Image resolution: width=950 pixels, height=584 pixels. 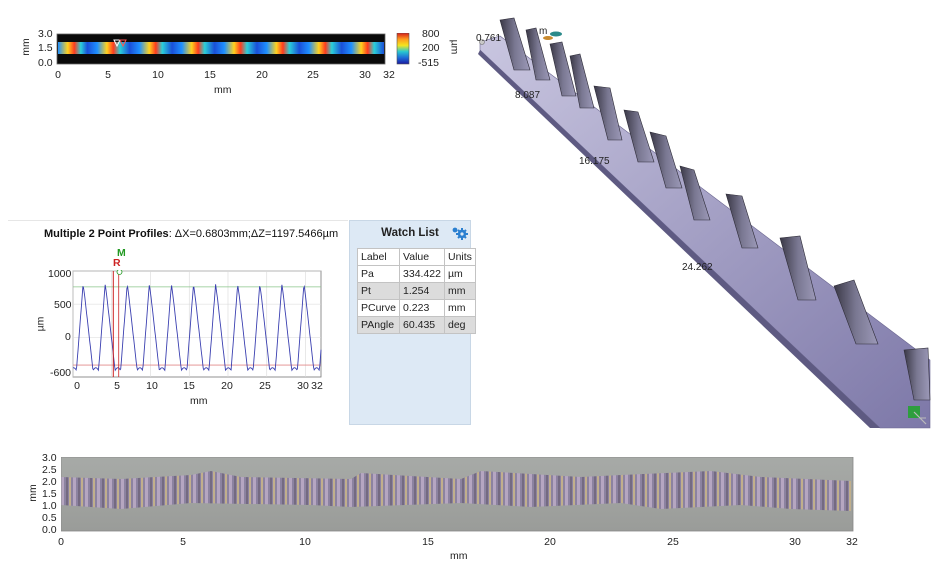 What do you see at coordinates (223, 90) in the screenshot?
I see `heatmap-x-axis-label: mm` at bounding box center [223, 90].